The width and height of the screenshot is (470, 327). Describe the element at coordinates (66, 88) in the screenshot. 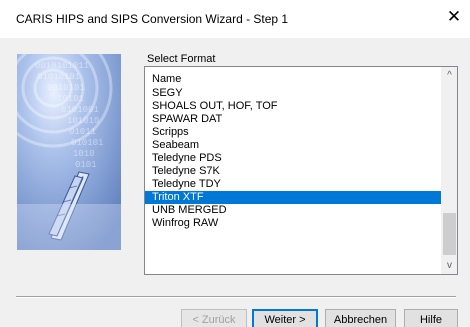

I see `svg-text: 0010101` at that location.